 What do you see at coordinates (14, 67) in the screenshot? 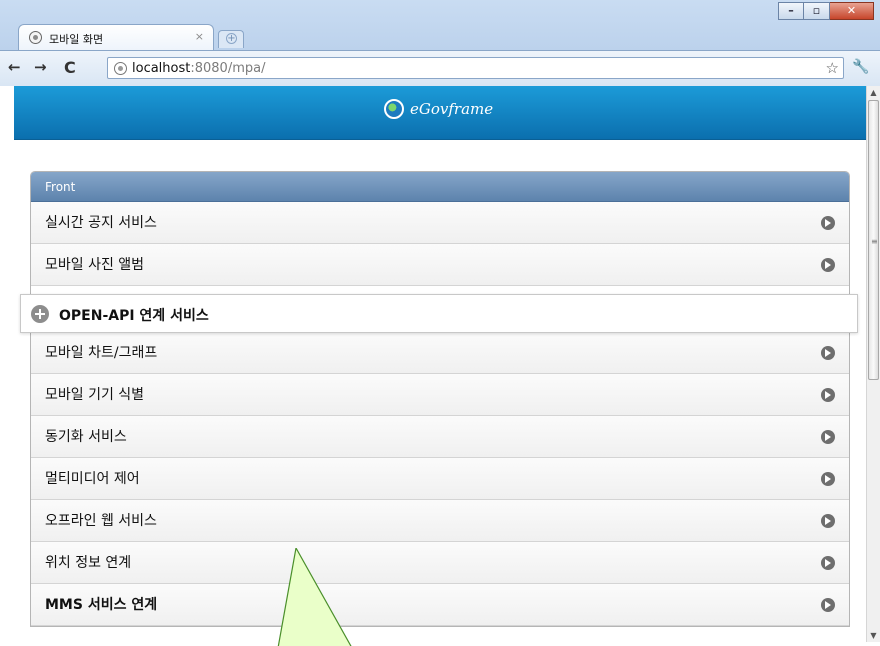
I see `back-arrow-icon: ←` at bounding box center [14, 67].